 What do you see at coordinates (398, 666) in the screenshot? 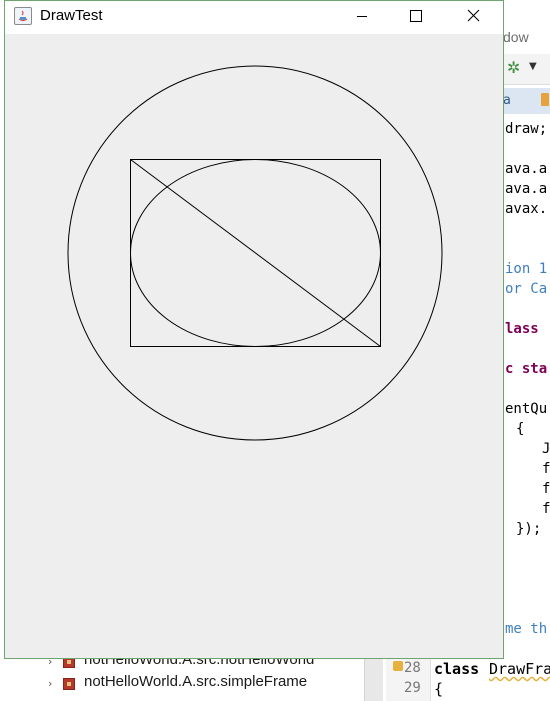
I see `warning-icon` at bounding box center [398, 666].